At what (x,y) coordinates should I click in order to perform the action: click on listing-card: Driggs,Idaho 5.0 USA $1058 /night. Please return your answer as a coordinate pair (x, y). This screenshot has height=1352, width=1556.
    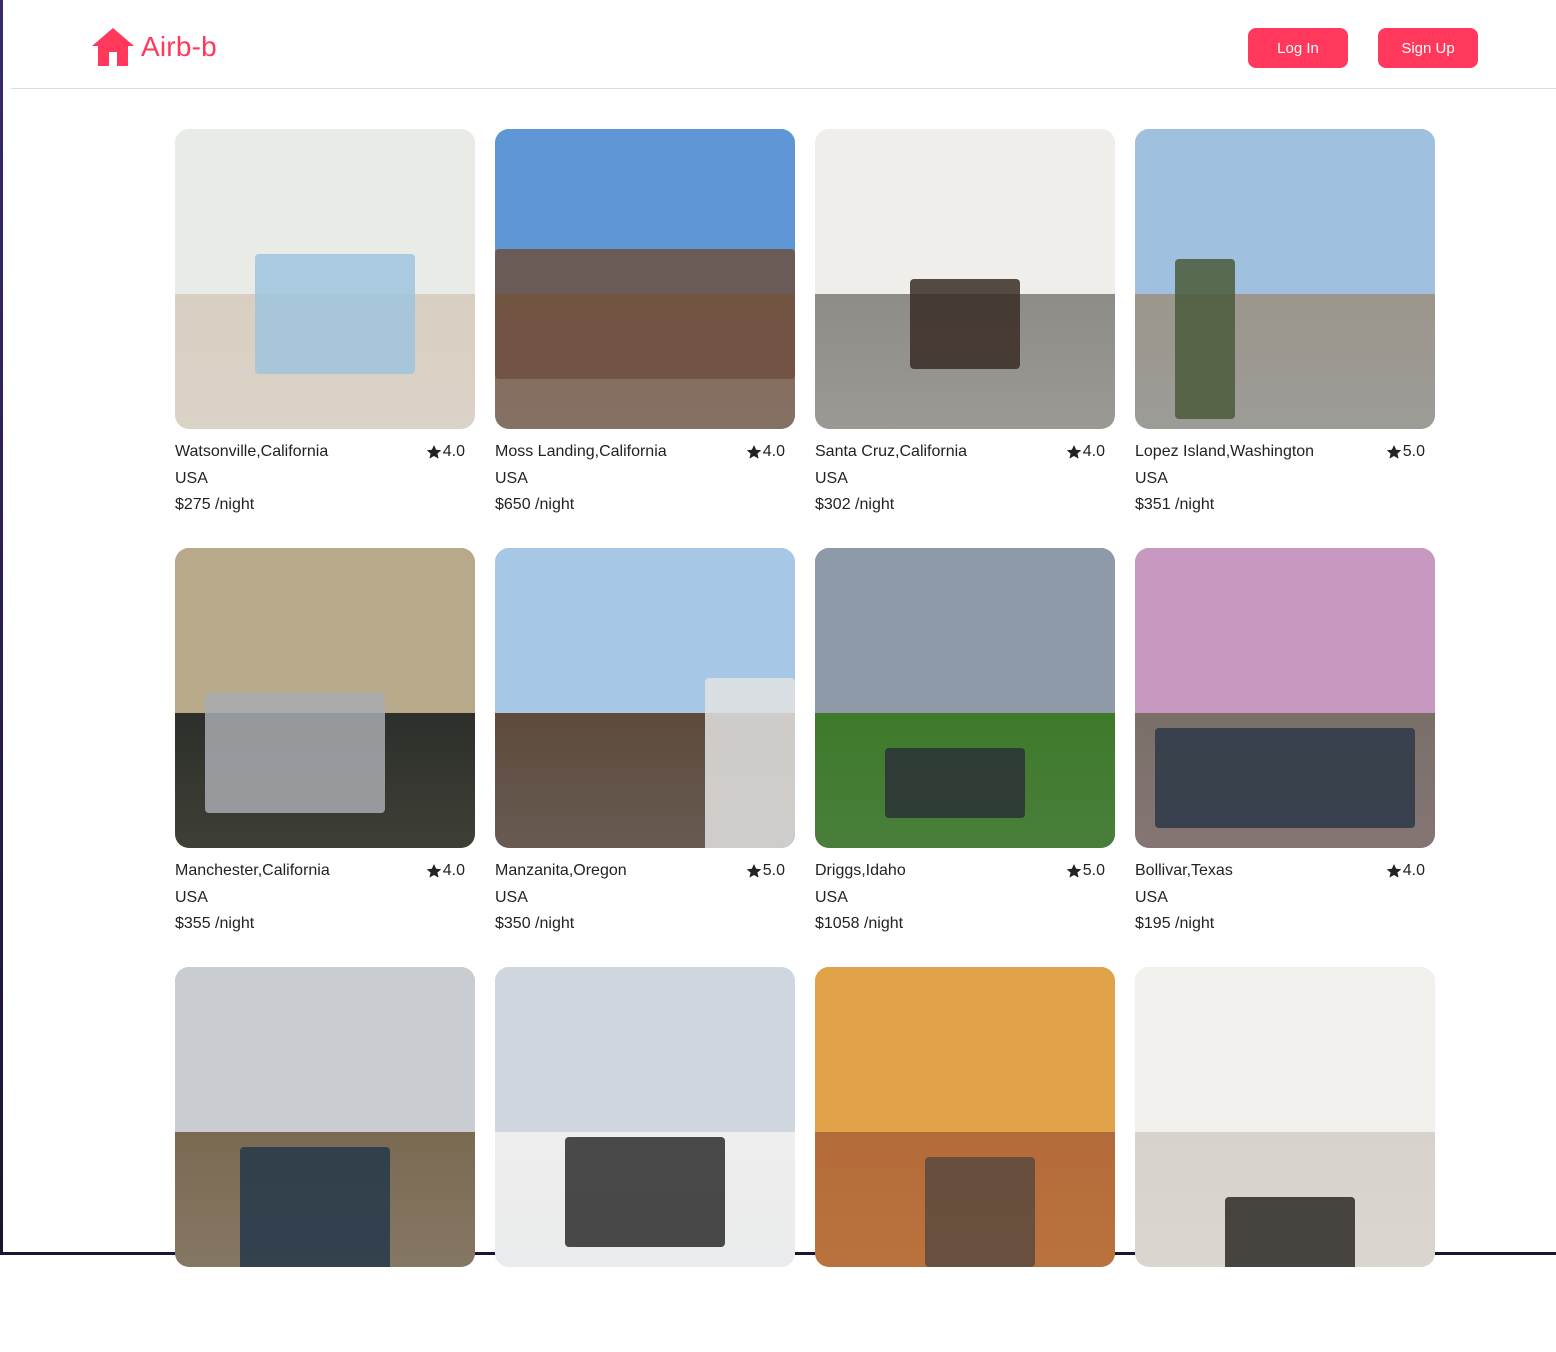
    Looking at the image, I should click on (965, 740).